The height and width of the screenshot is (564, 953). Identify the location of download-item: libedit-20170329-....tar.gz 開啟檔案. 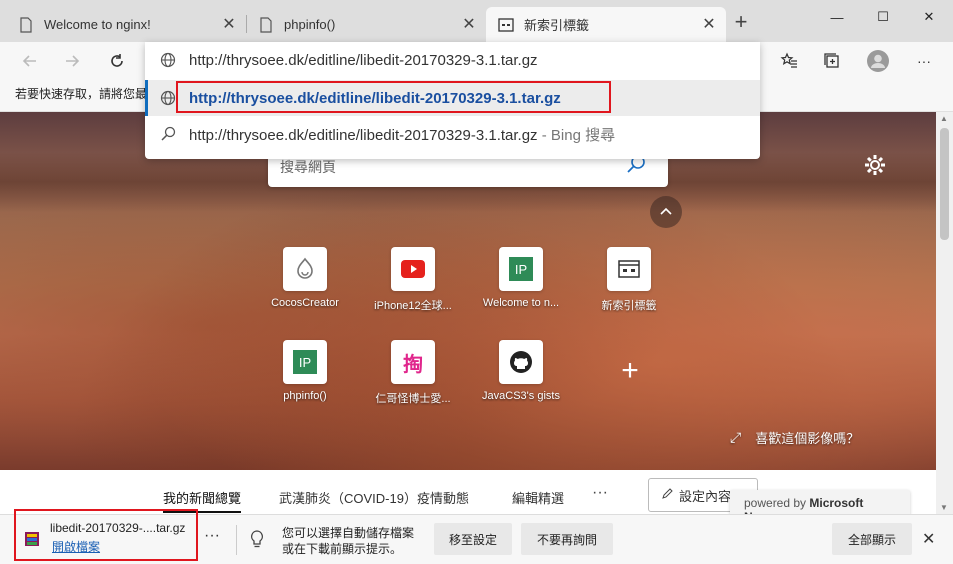
(106, 535).